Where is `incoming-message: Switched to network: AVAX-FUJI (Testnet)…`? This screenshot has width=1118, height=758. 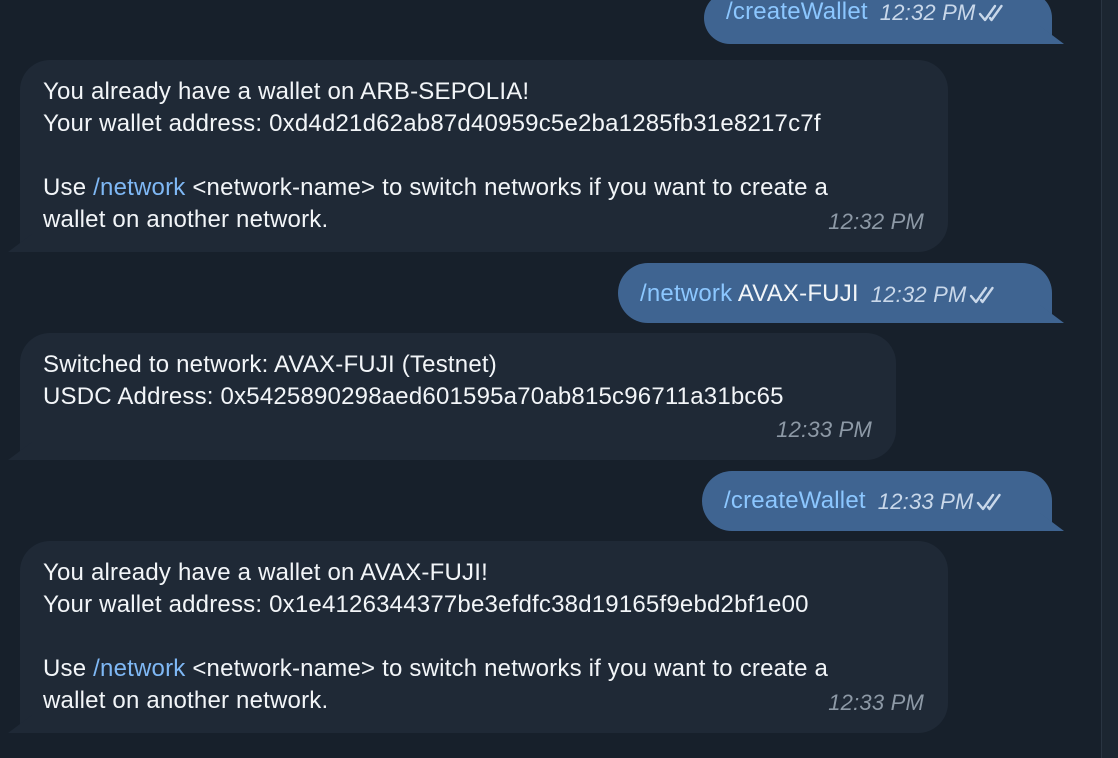 incoming-message: Switched to network: AVAX-FUJI (Testnet)… is located at coordinates (458, 396).